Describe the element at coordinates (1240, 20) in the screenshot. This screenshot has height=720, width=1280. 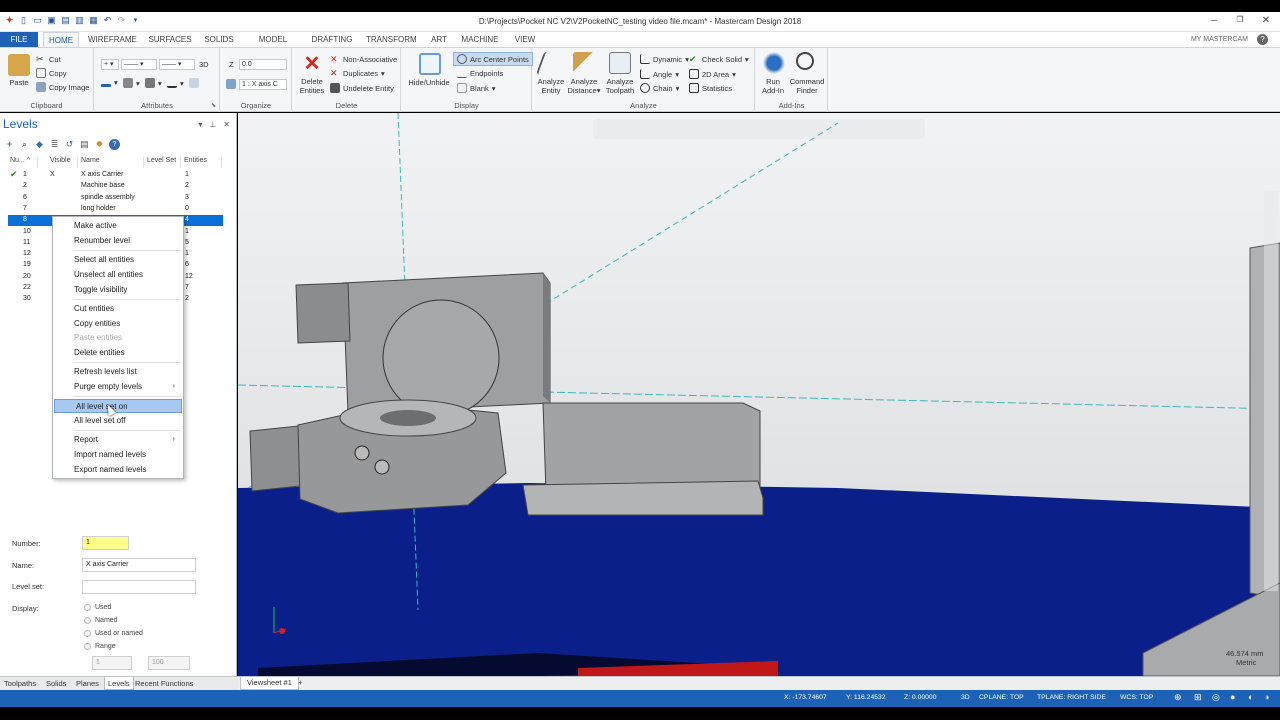
I see `restore-button: ❐` at that location.